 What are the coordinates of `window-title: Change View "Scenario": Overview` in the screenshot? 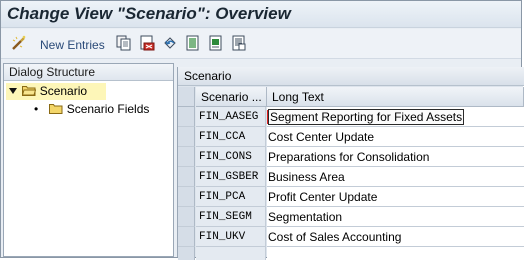 It's located at (149, 13).